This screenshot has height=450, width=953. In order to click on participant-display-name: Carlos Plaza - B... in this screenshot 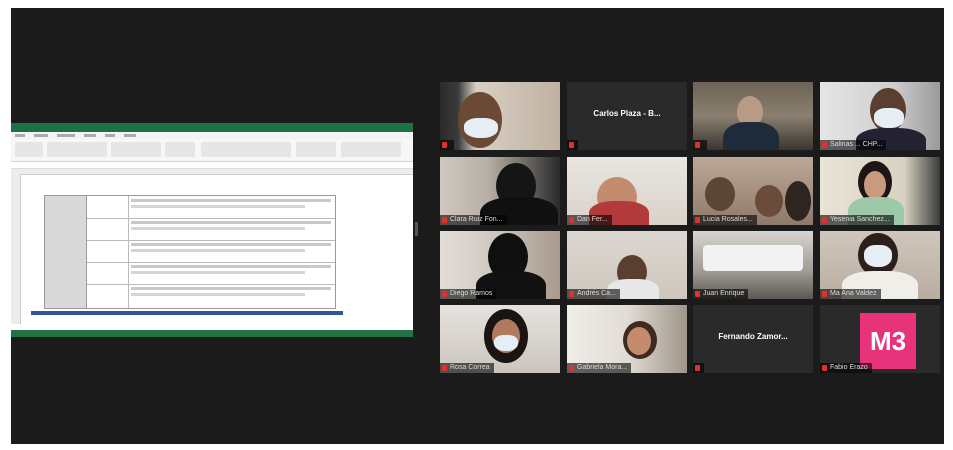, I will do `click(627, 113)`.